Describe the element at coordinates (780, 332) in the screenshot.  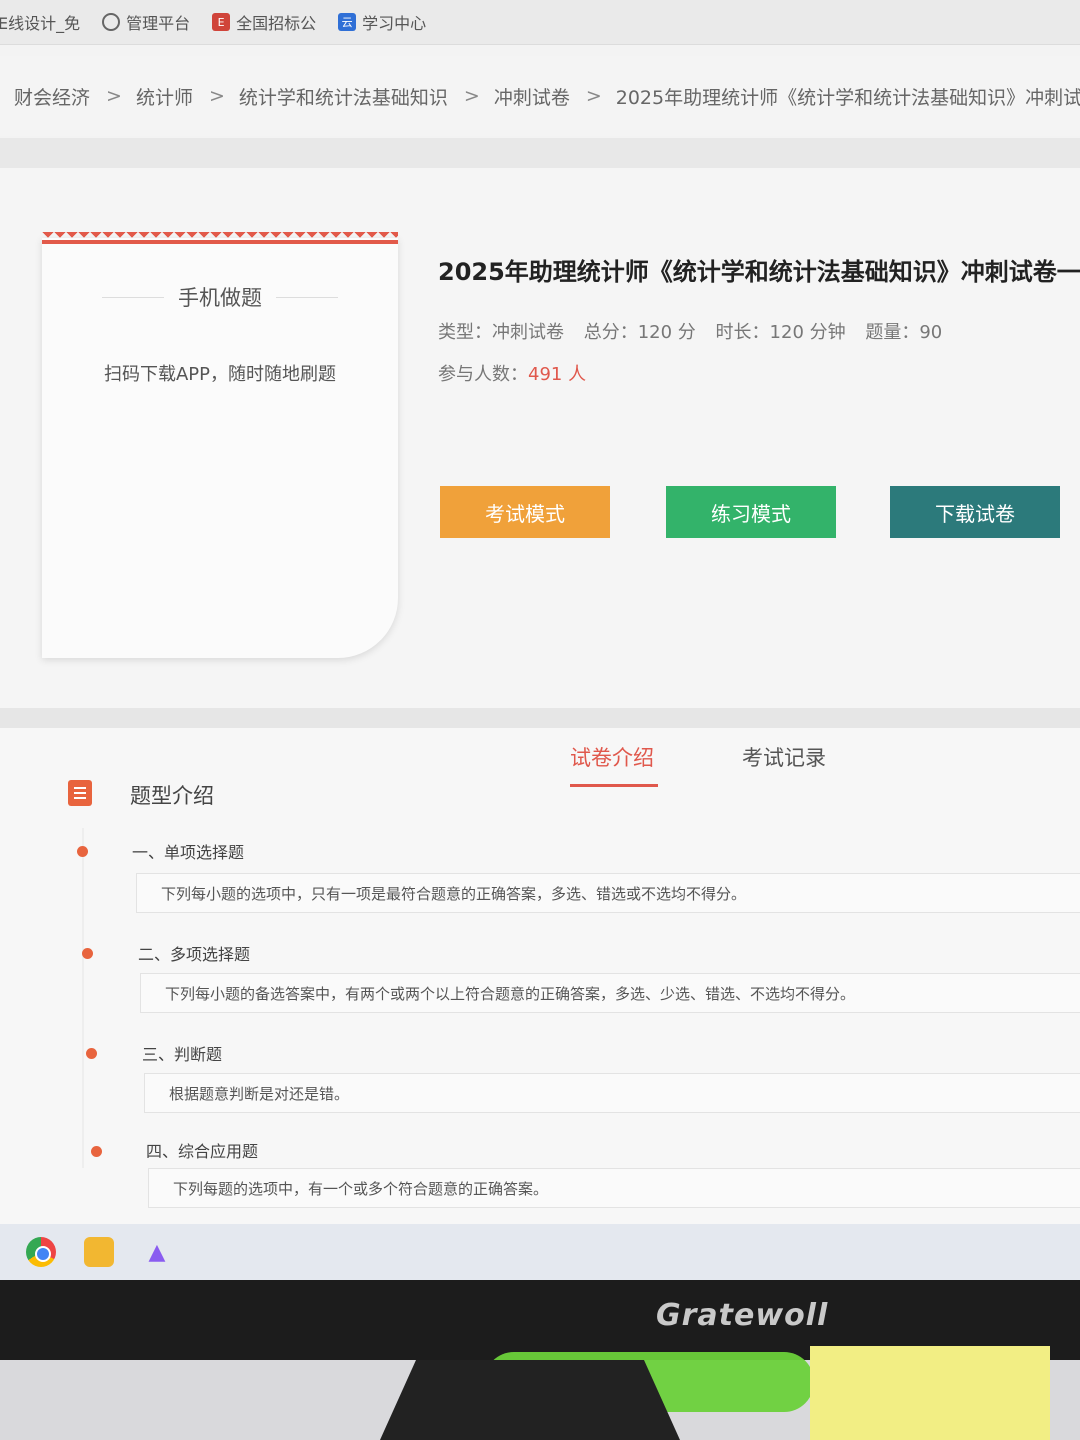
I see `exam-duration: 时长：120 分钟` at that location.